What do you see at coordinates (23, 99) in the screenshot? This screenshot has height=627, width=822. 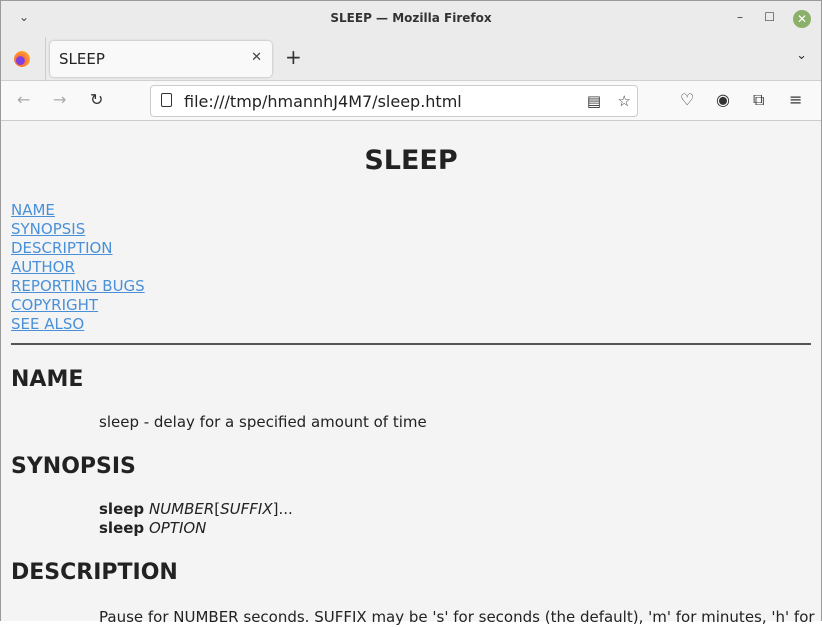 I see `back-icon: ←` at bounding box center [23, 99].